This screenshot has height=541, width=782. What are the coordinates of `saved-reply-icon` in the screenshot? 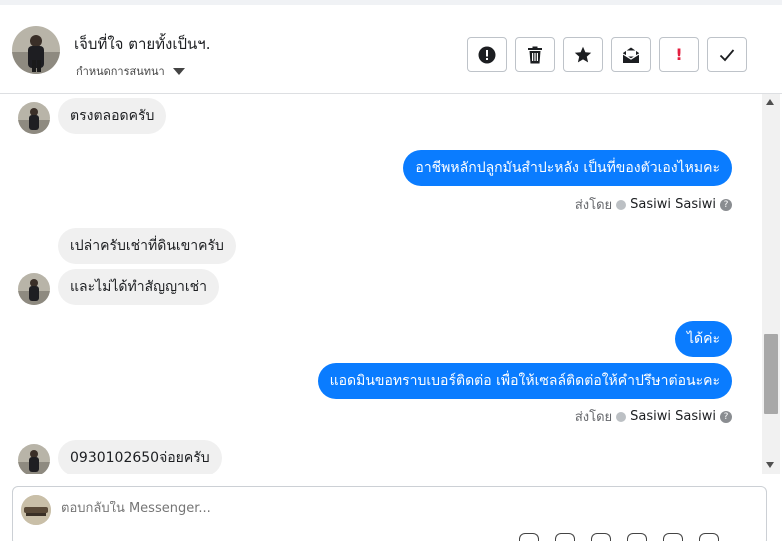 It's located at (673, 537).